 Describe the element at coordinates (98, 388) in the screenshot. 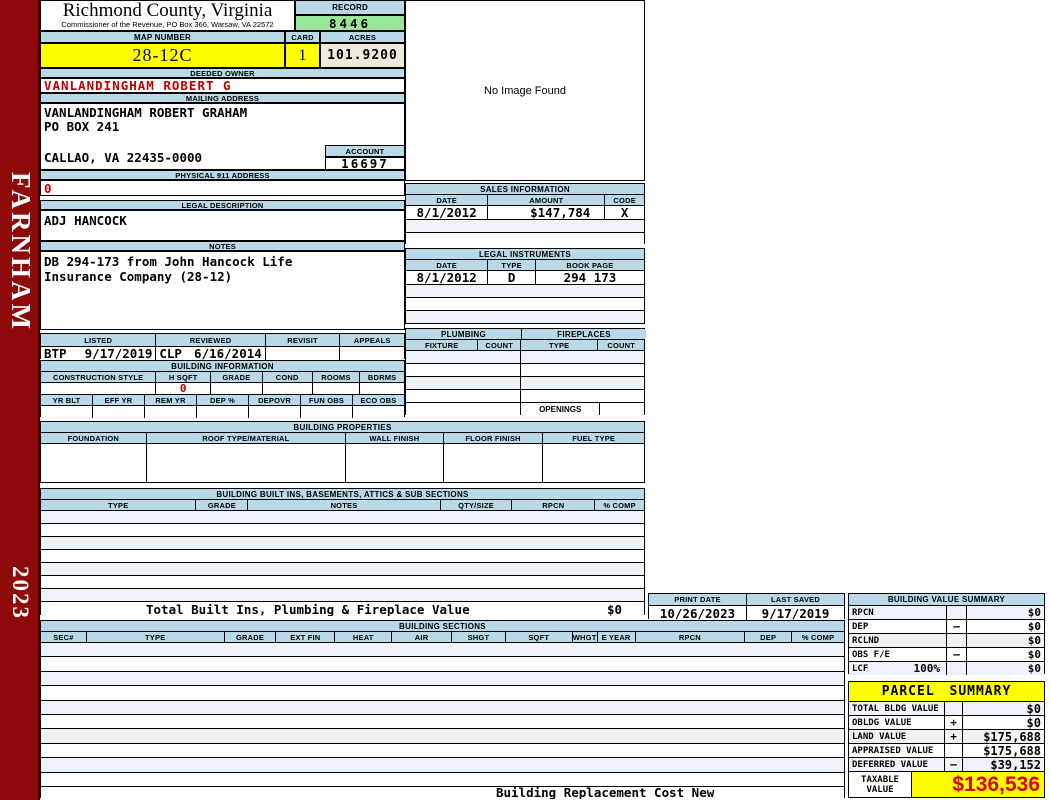

I see `construction-style-value` at that location.